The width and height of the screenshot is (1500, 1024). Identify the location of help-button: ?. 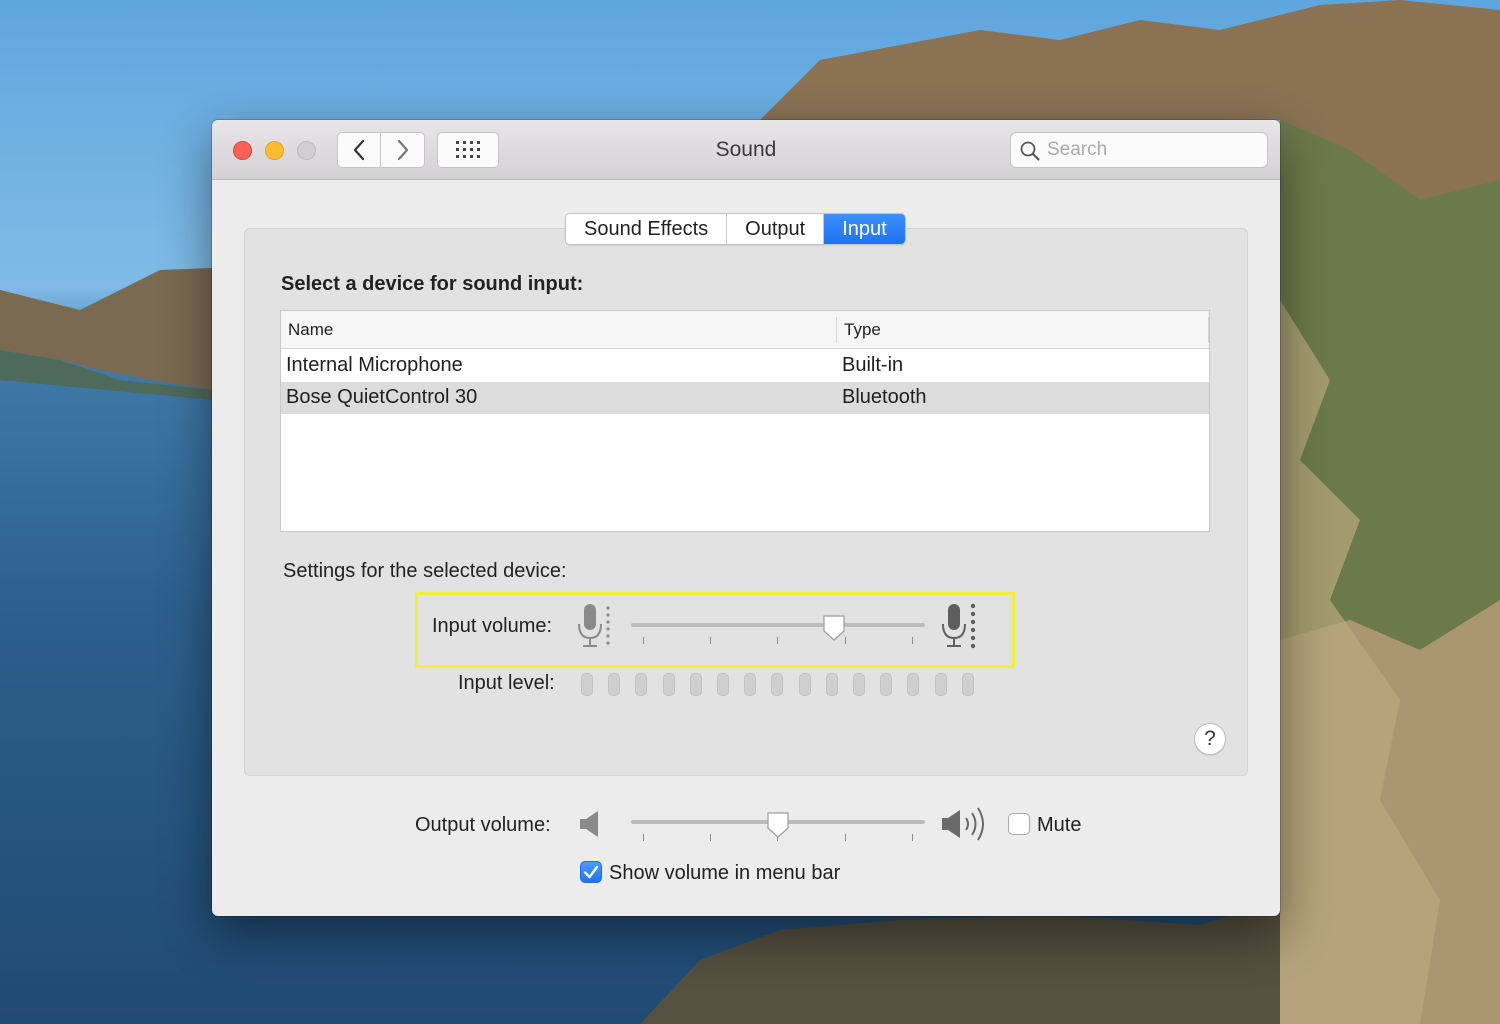
(1210, 739).